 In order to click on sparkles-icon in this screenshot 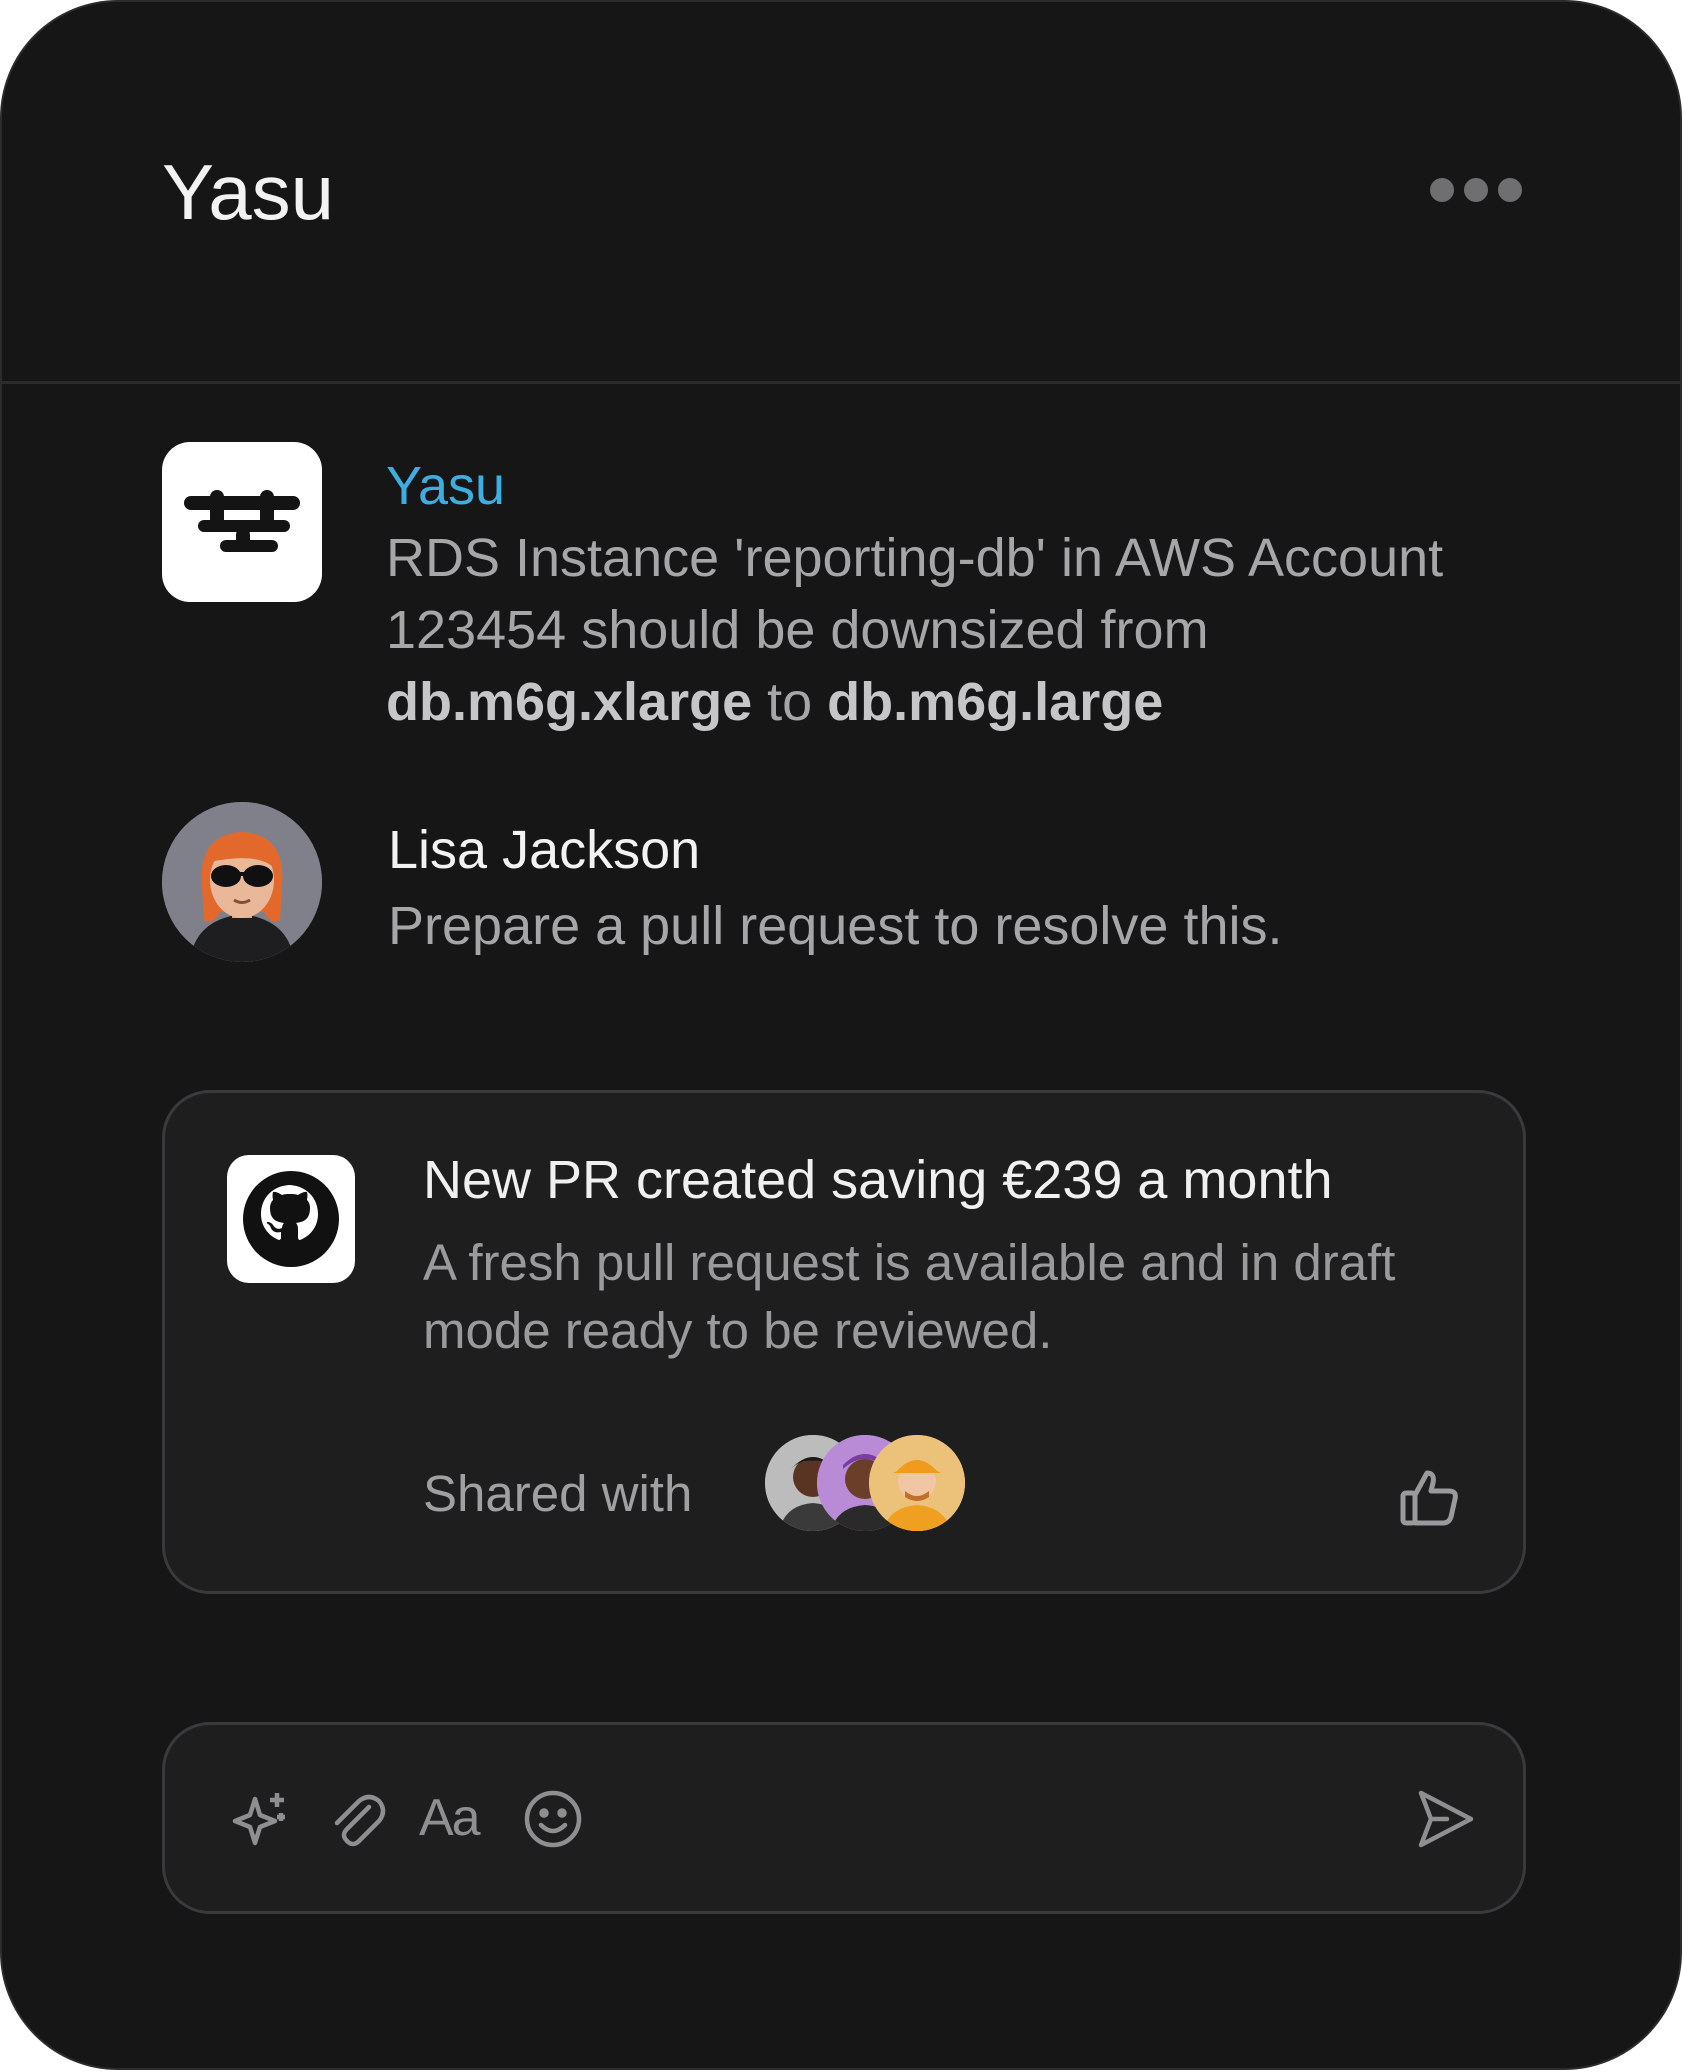, I will do `click(258, 1819)`.